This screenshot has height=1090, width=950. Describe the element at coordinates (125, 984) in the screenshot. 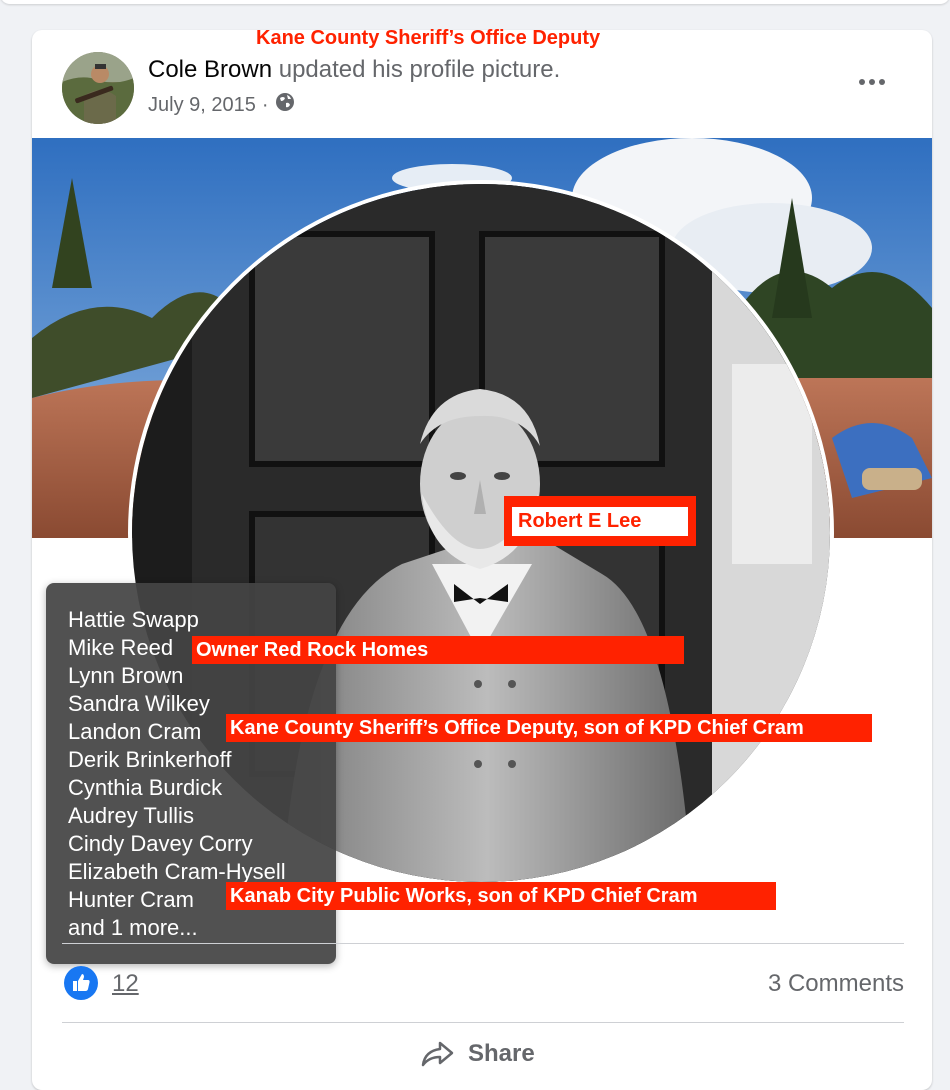

I see `like-count: 12` at that location.